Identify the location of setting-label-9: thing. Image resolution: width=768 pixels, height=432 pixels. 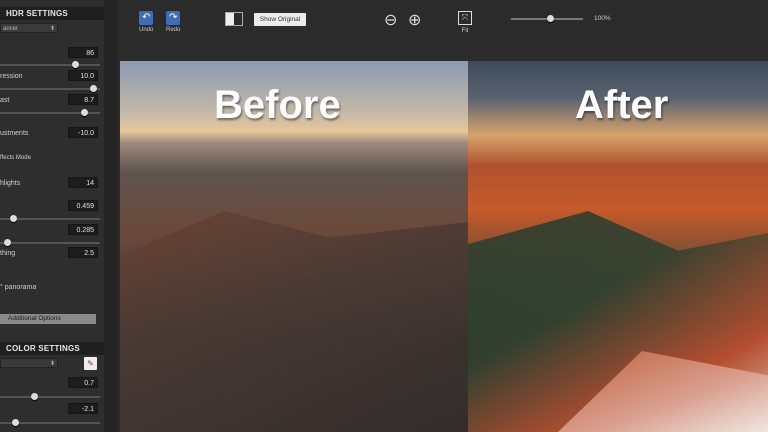
(8, 253).